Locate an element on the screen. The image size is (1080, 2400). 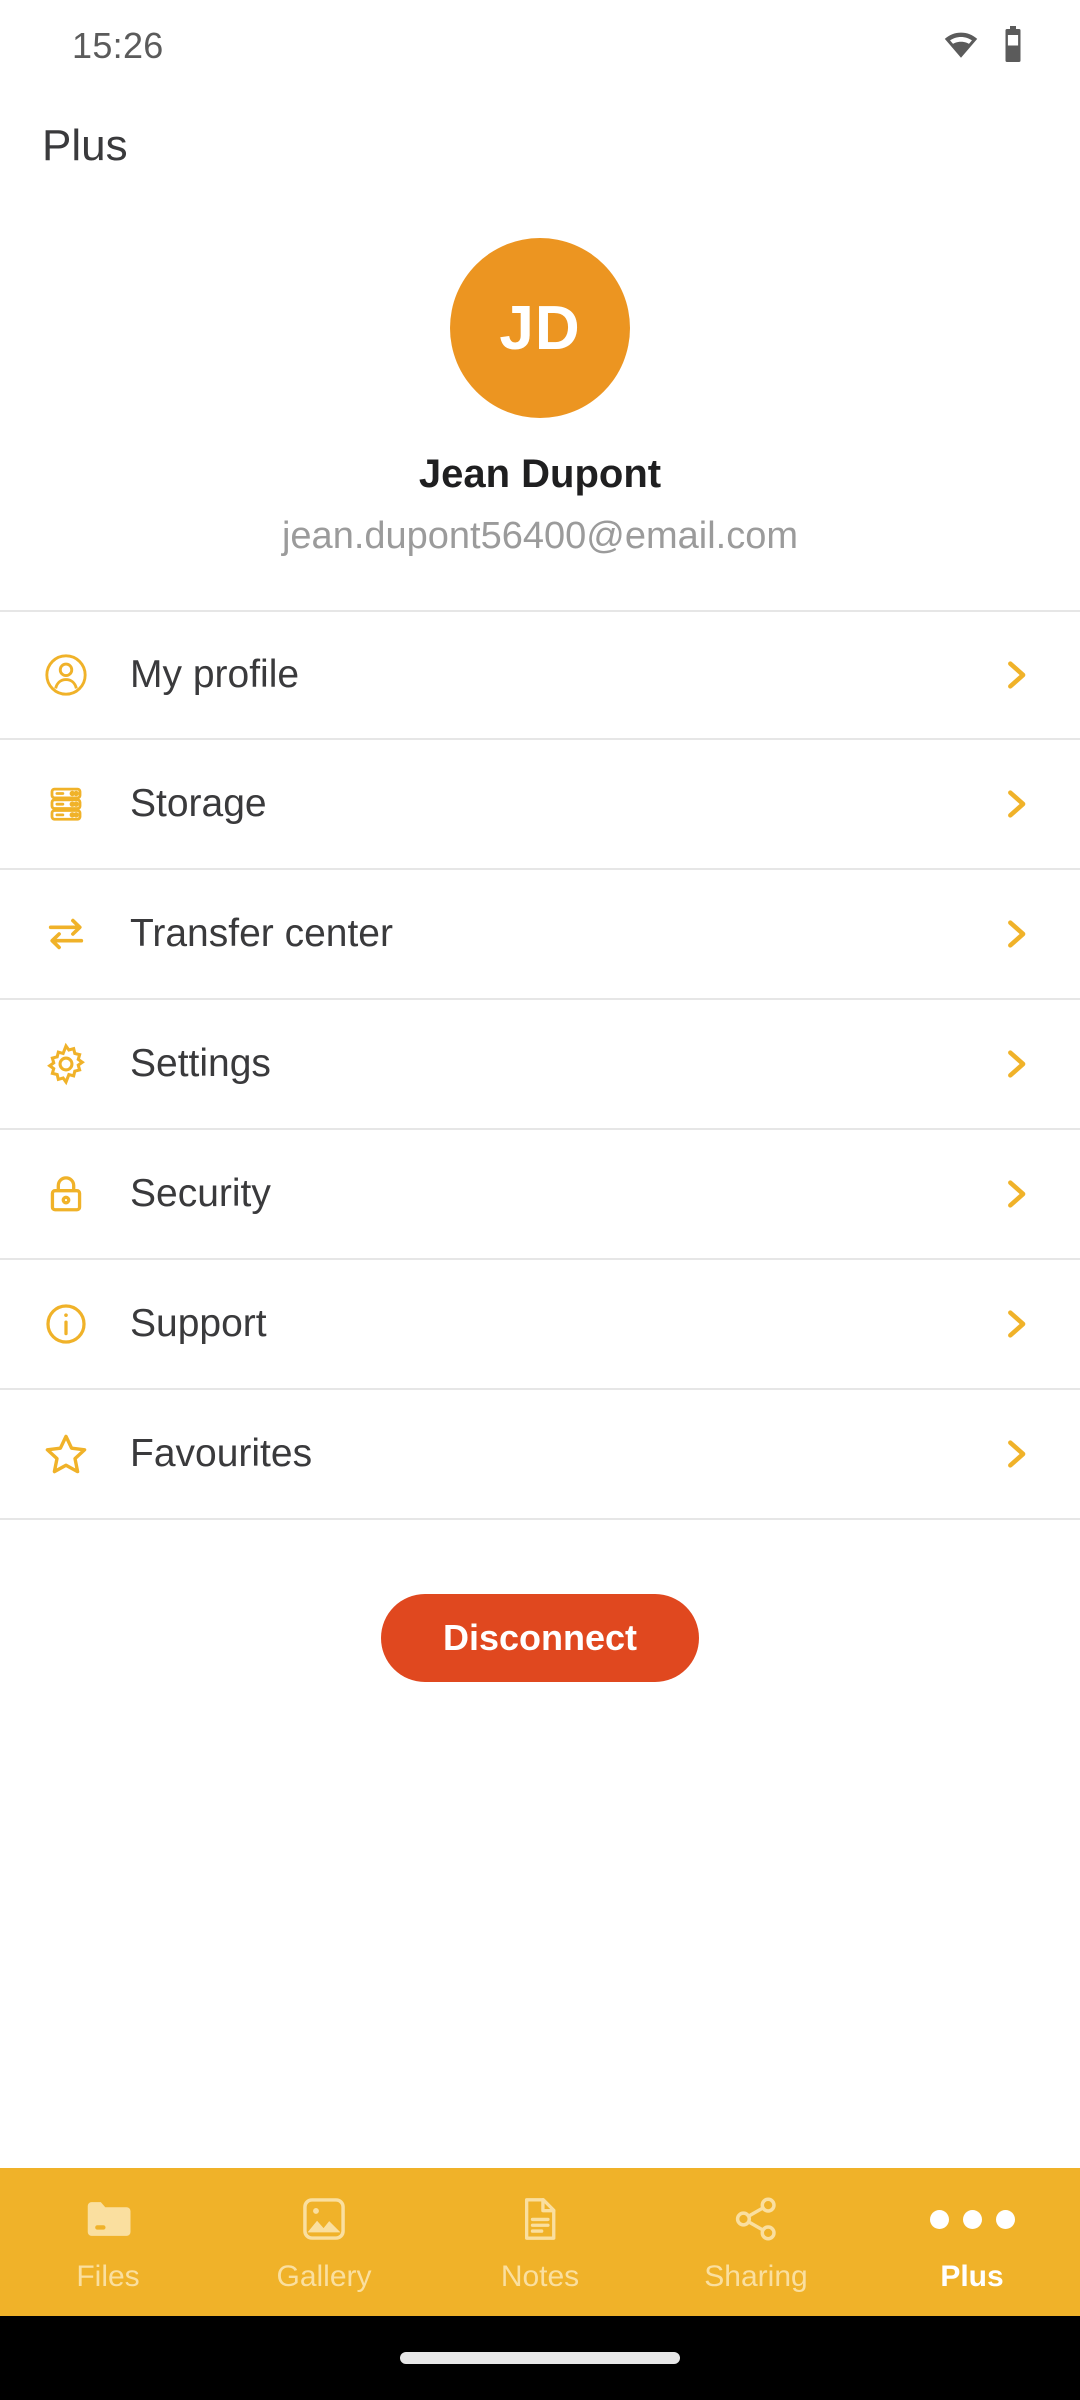
avatar-initials: JD is located at coordinates (540, 328).